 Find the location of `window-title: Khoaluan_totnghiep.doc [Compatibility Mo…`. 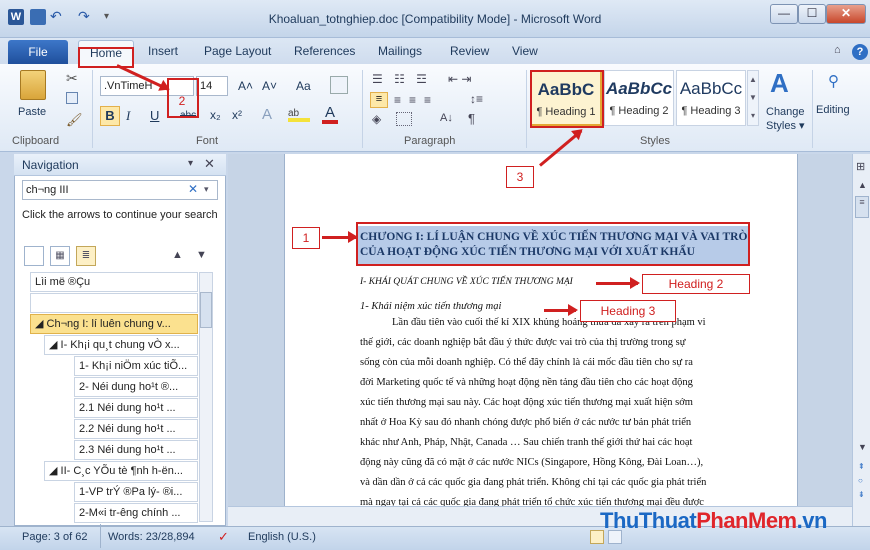

window-title: Khoaluan_totnghiep.doc [Compatibility Mo… is located at coordinates (435, 19).